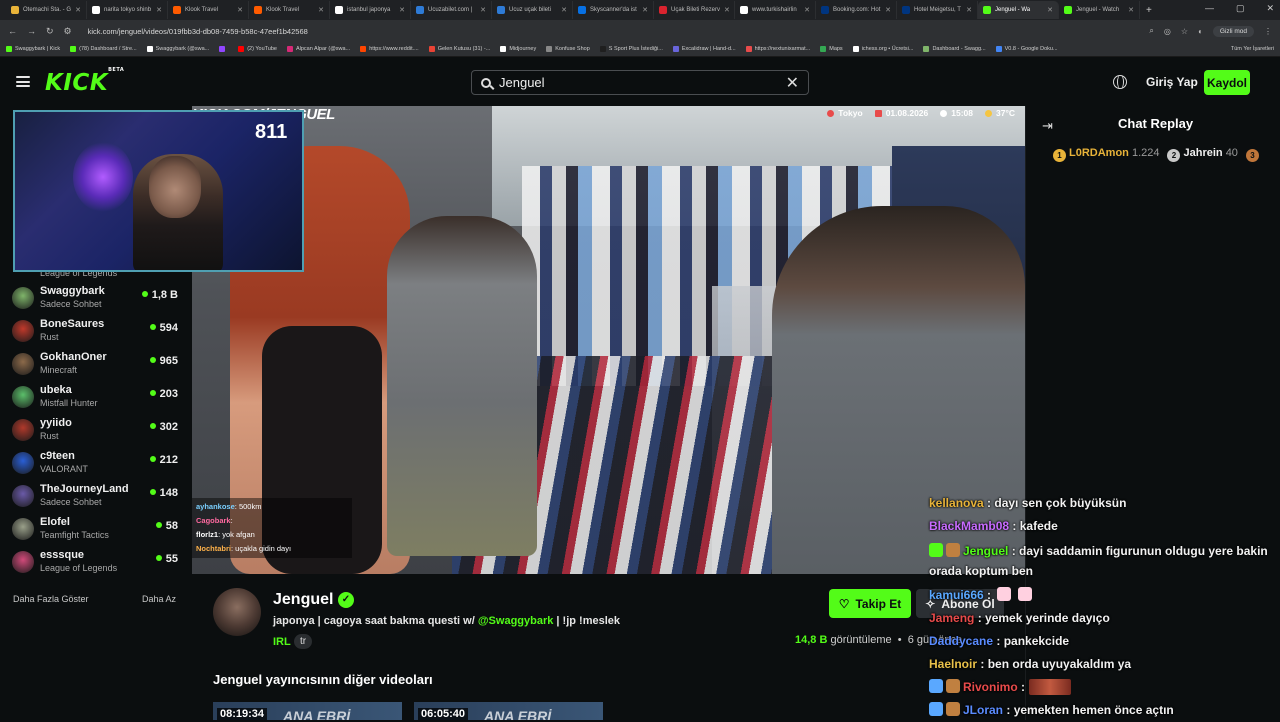 The image size is (1280, 722). I want to click on chat-username: Haelnoir, so click(953, 664).